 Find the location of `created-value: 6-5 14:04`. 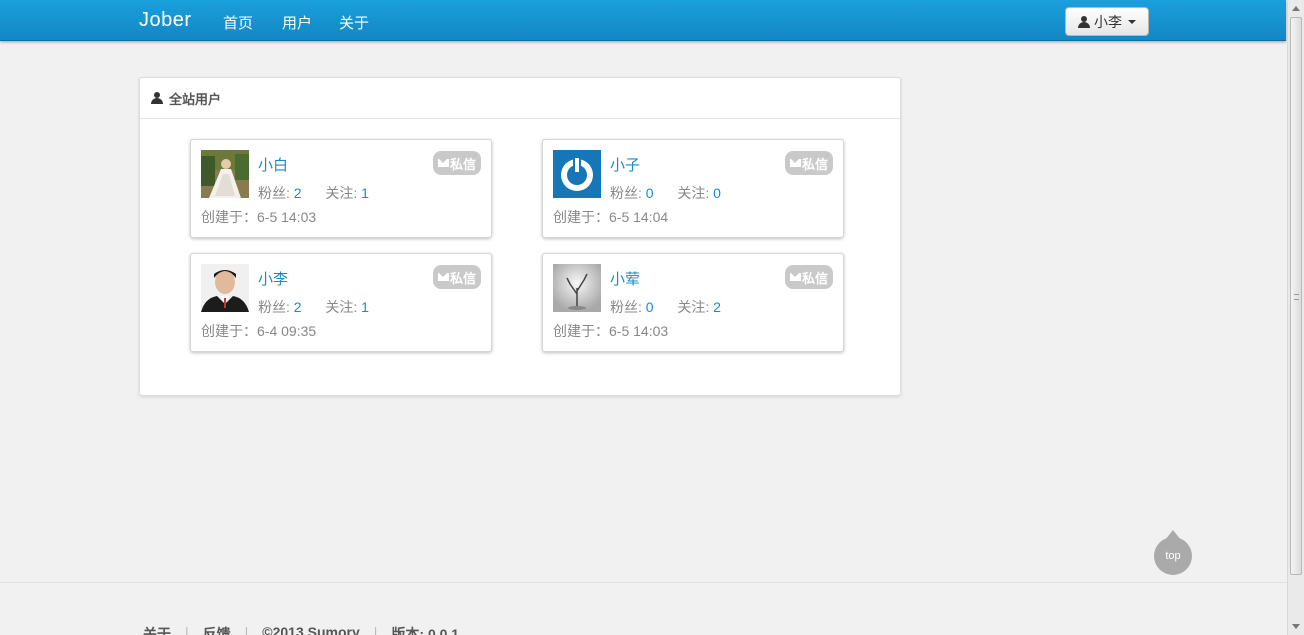

created-value: 6-5 14:04 is located at coordinates (639, 217).